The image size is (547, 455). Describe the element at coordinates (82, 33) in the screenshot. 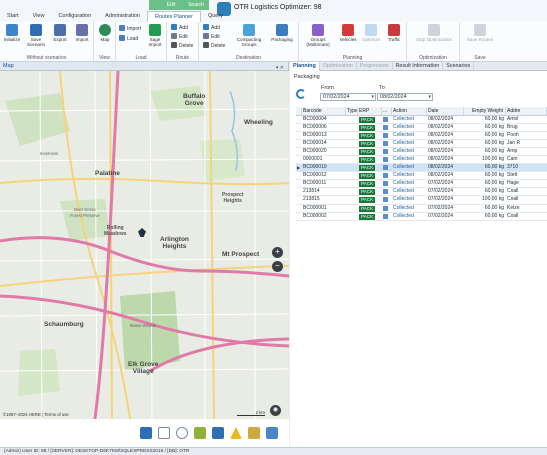

I see `import-button: Import` at that location.